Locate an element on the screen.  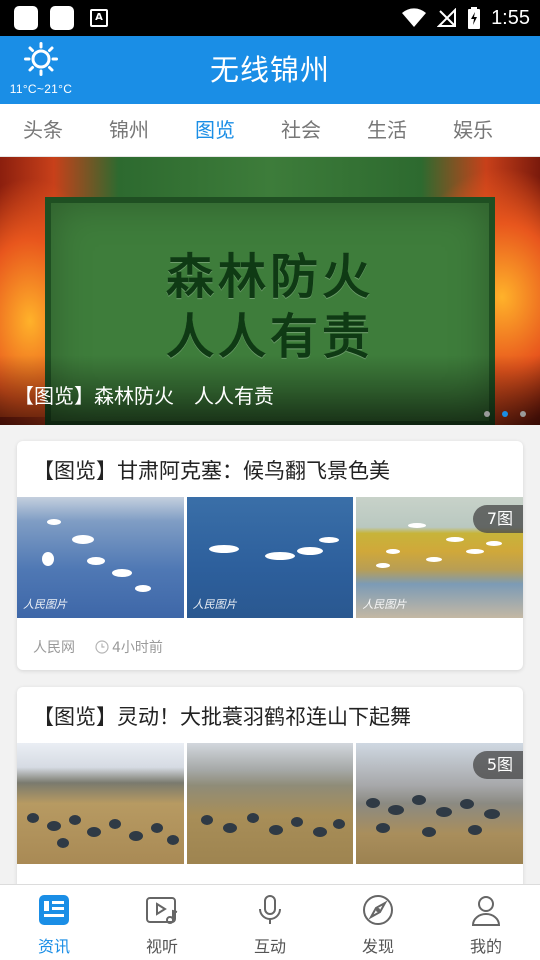
app-title: 无线锦州 is located at coordinates (269, 70).